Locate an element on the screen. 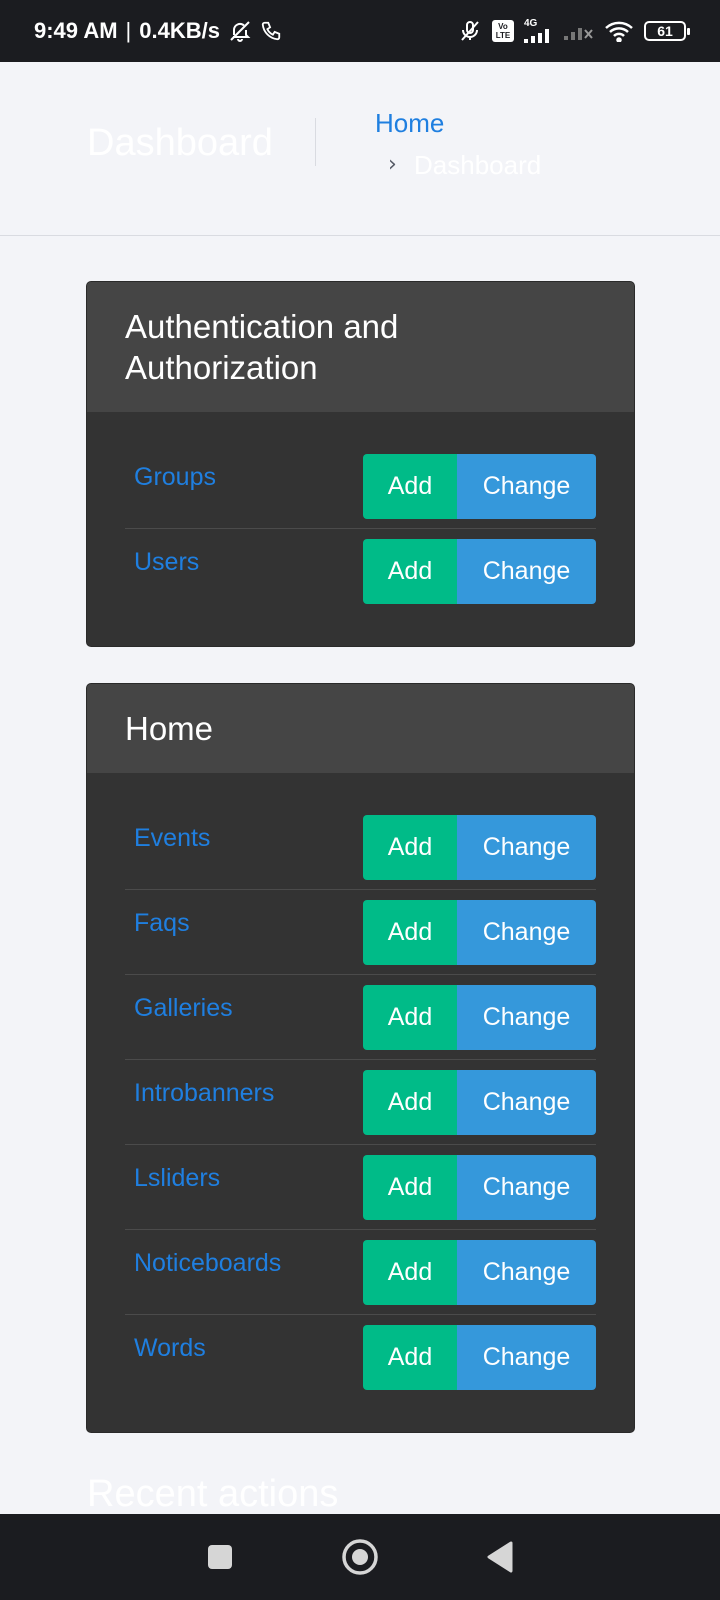 The height and width of the screenshot is (1600, 720). introbanners-add-button: Add is located at coordinates (410, 1102).